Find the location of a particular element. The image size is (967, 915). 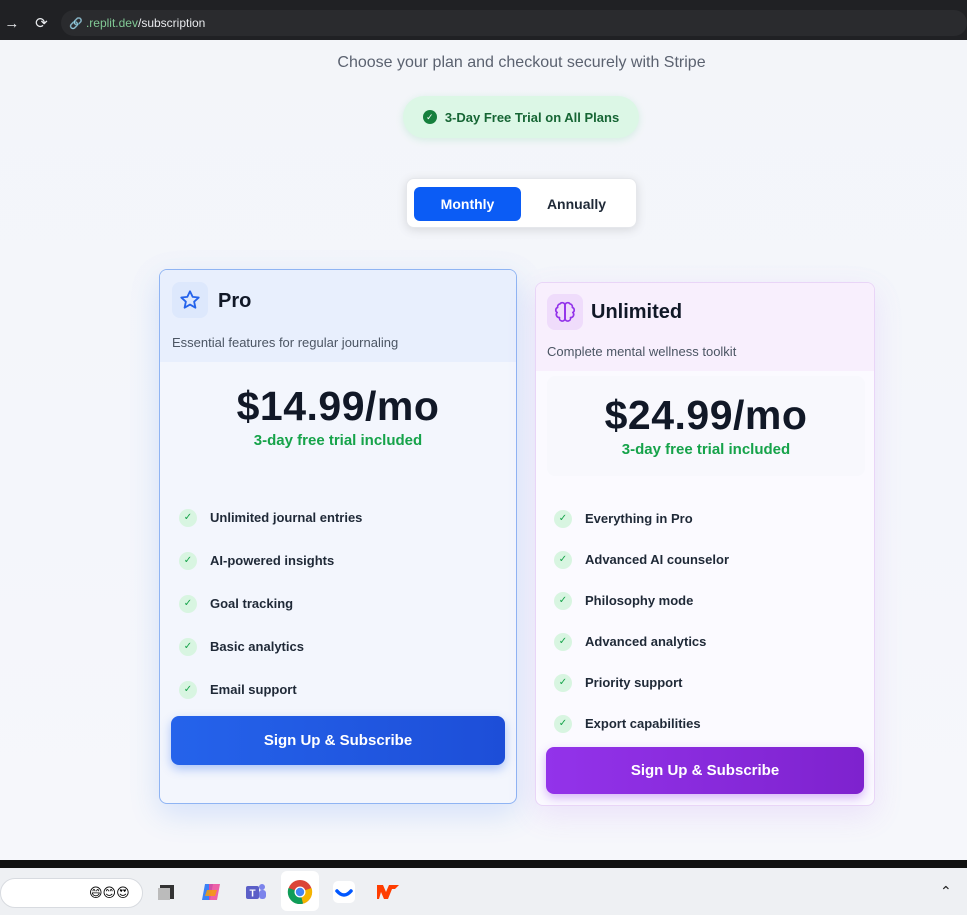

feature-item: ✓ Unlimited journal entries is located at coordinates (270, 517).